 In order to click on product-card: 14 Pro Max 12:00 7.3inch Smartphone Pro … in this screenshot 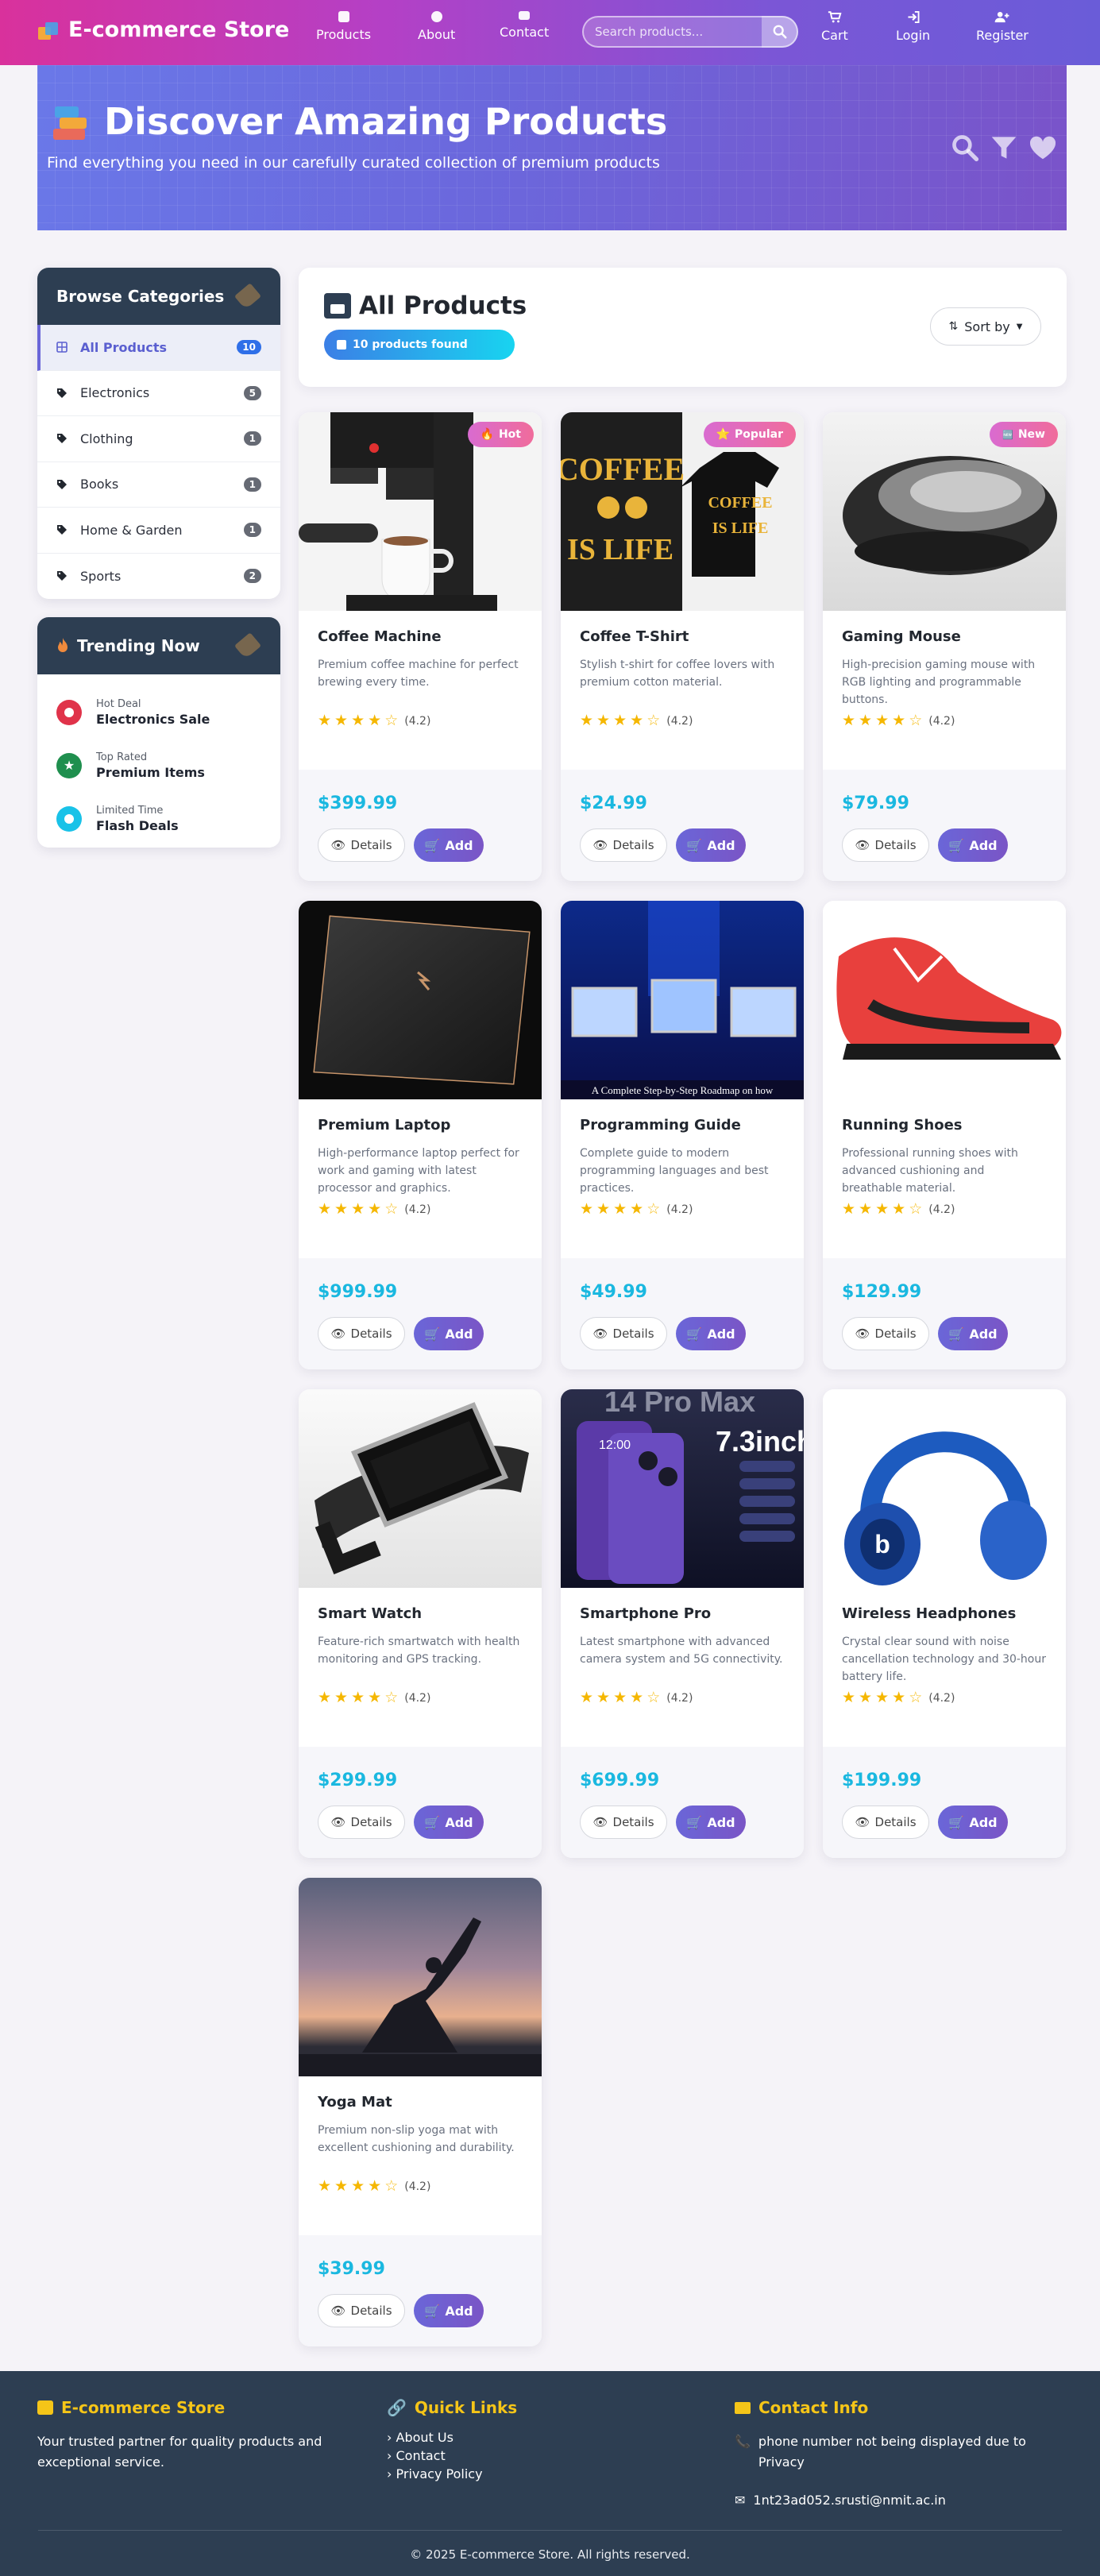, I will do `click(682, 1623)`.